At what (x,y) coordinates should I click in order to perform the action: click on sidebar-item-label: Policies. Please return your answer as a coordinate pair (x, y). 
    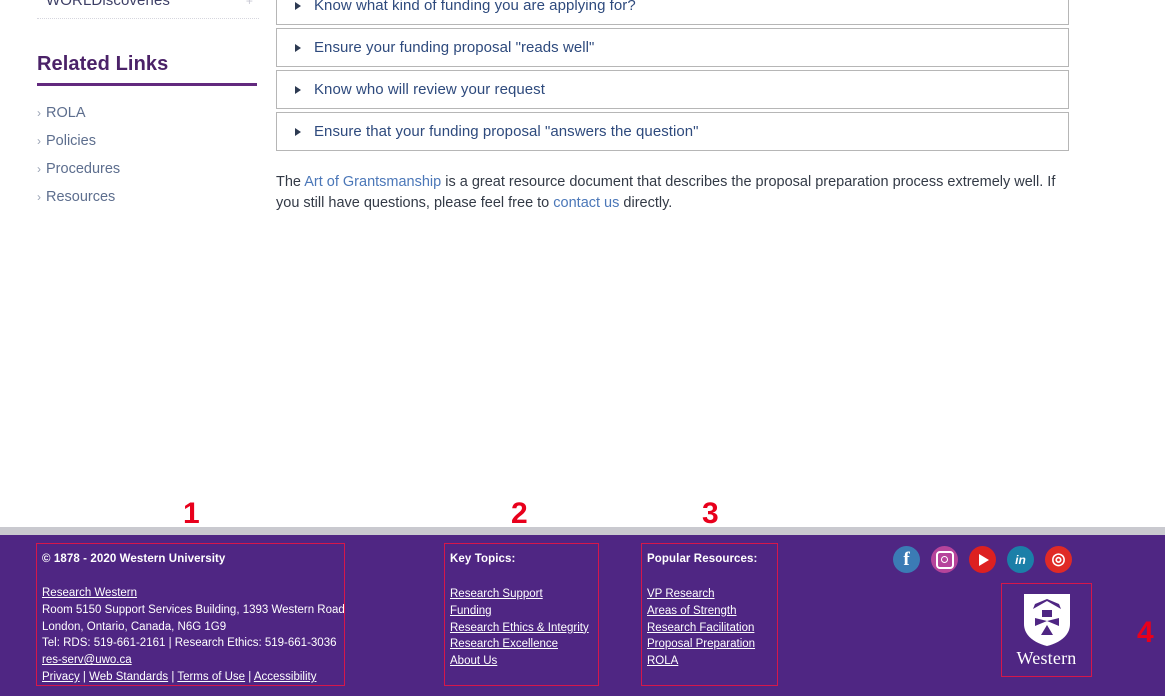
    Looking at the image, I should click on (71, 141).